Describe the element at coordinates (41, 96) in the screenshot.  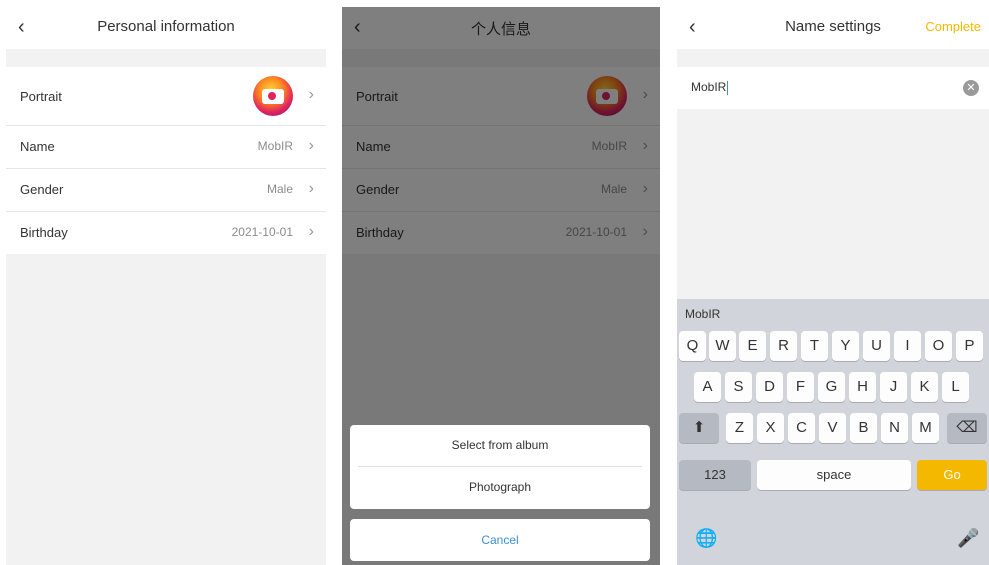
I see `row-label: Portrait` at that location.